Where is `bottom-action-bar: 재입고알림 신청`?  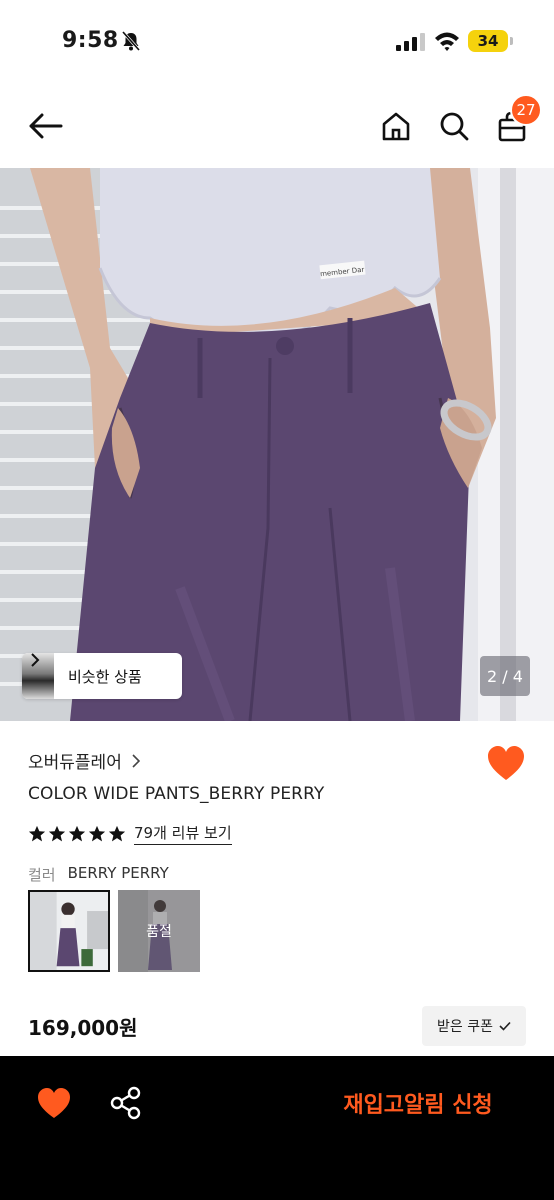
bottom-action-bar: 재입고알림 신청 is located at coordinates (277, 1128).